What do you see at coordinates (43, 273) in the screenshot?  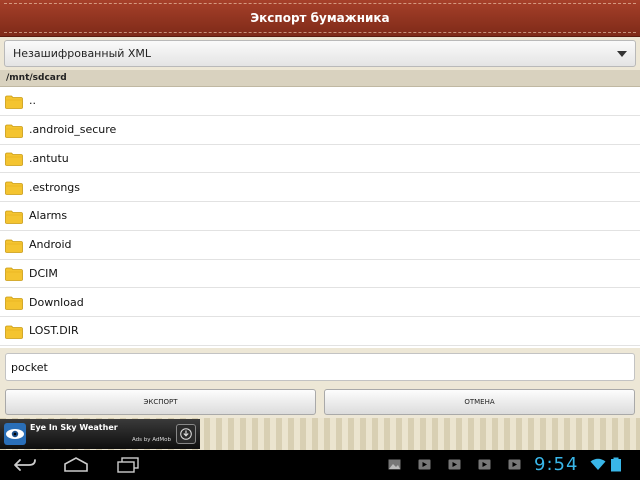 I see `file-name: DCIM` at bounding box center [43, 273].